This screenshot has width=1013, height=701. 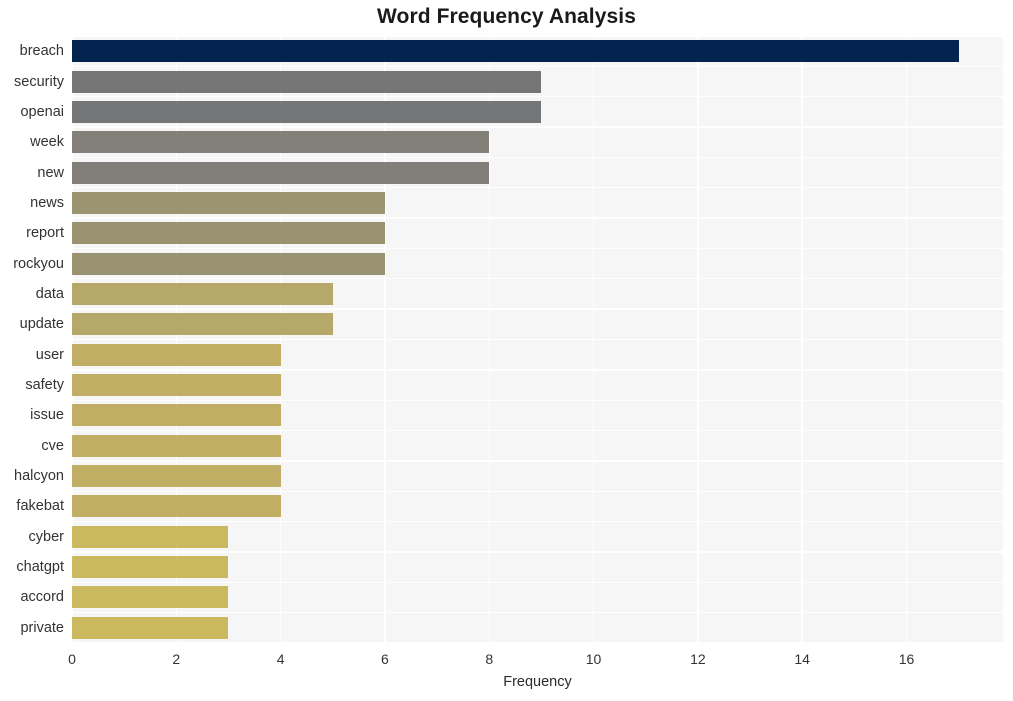 What do you see at coordinates (202, 293) in the screenshot?
I see `bar-data` at bounding box center [202, 293].